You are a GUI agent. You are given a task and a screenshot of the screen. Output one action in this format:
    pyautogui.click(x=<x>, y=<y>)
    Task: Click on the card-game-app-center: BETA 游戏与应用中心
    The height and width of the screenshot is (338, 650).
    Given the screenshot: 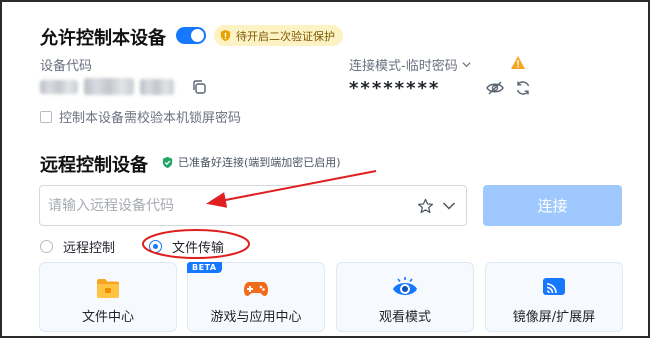 What is the action you would take?
    pyautogui.click(x=256, y=297)
    